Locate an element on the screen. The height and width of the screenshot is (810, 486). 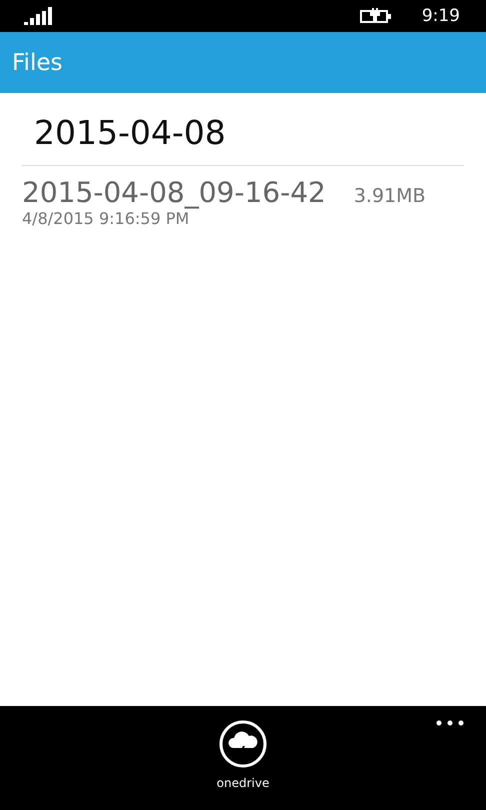
cloud-lightning-icon is located at coordinates (242, 744).